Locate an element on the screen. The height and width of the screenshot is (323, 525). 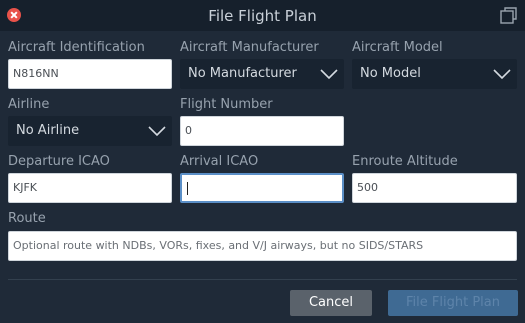
model-label: Aircraft Model is located at coordinates (397, 47).